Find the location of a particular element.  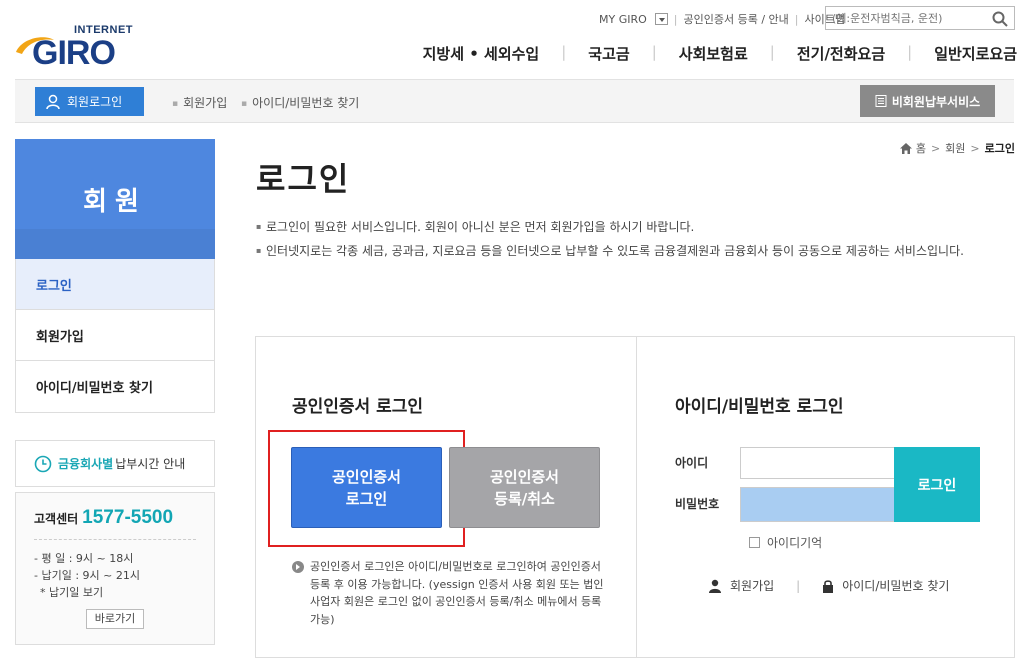

gnb-local-tax: 지방세 • 세외수입 is located at coordinates (481, 53).